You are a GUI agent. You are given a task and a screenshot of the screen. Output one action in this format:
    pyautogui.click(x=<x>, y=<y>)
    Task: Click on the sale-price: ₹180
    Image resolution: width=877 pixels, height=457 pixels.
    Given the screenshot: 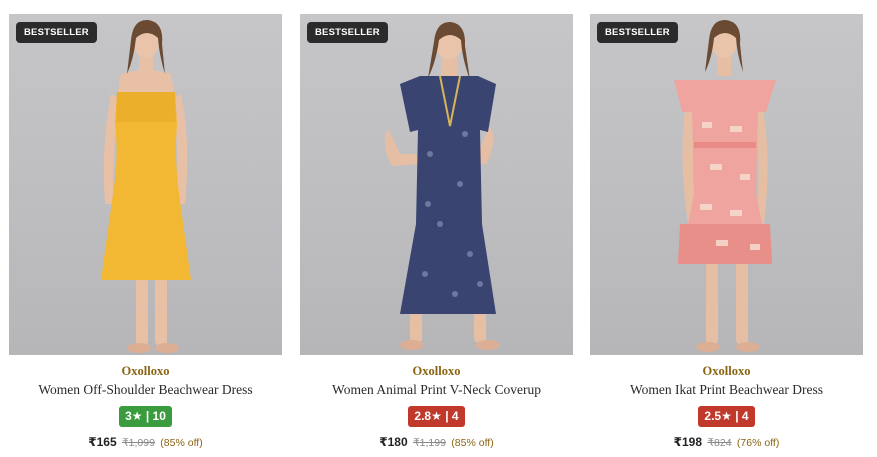 What is the action you would take?
    pyautogui.click(x=393, y=442)
    